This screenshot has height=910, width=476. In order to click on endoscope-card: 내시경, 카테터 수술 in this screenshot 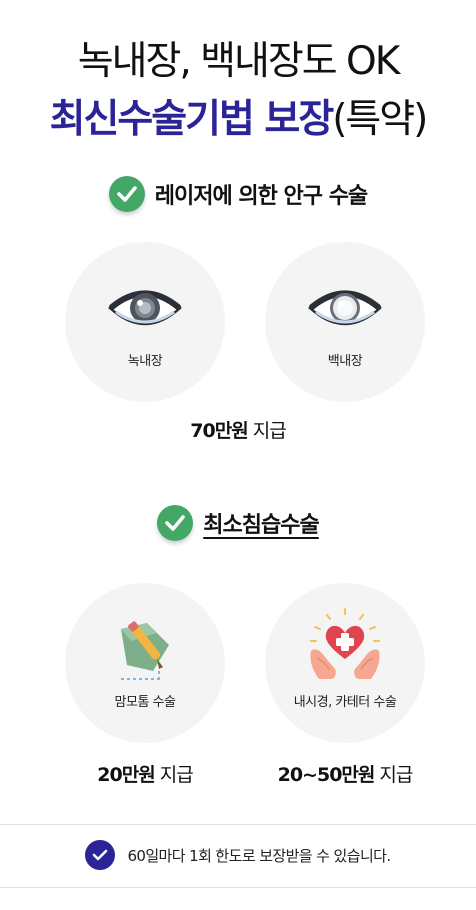, I will do `click(345, 663)`.